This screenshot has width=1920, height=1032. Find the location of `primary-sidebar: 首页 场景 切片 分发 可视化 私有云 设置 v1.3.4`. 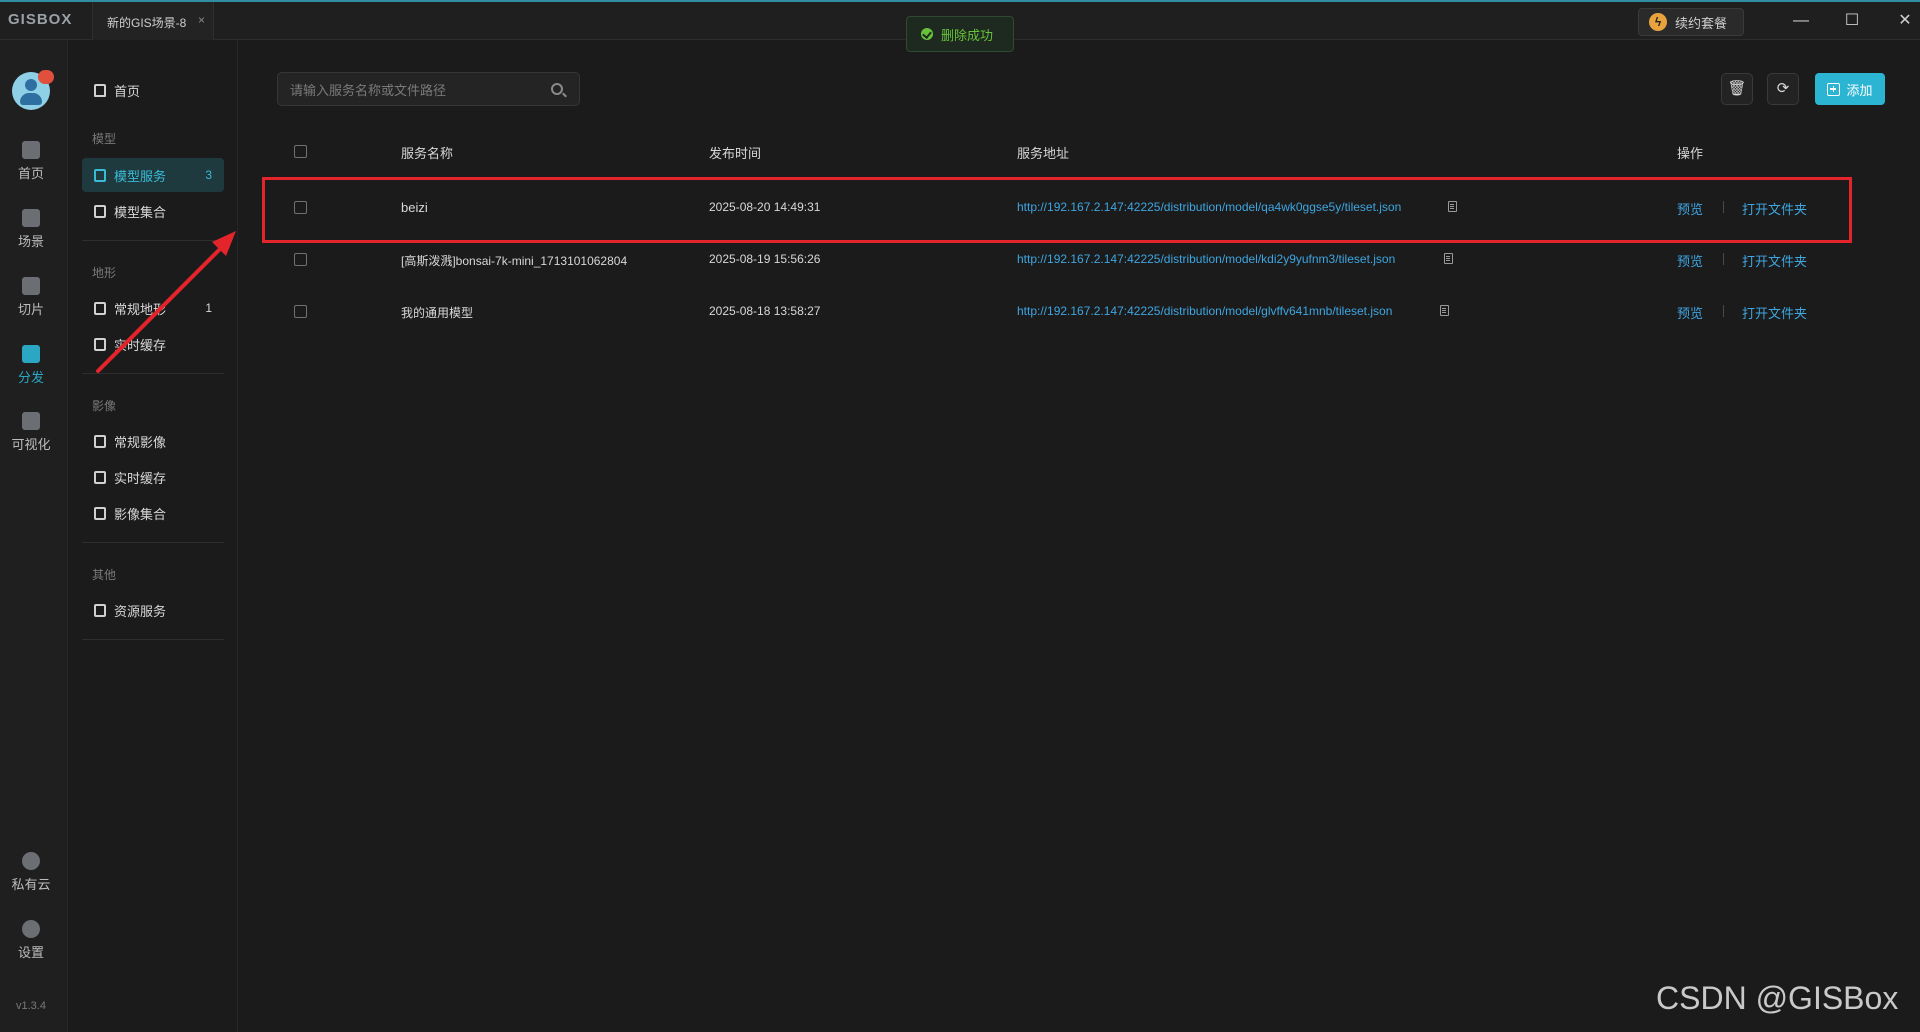

primary-sidebar: 首页 场景 切片 分发 可视化 私有云 设置 v1.3.4 is located at coordinates (34, 536).